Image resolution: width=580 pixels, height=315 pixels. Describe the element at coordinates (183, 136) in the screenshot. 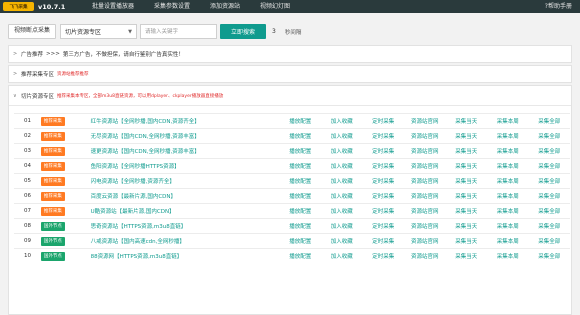

I see `source-name-link: 无尽资源站【国内CDN,全网秒播,资源丰富】` at that location.